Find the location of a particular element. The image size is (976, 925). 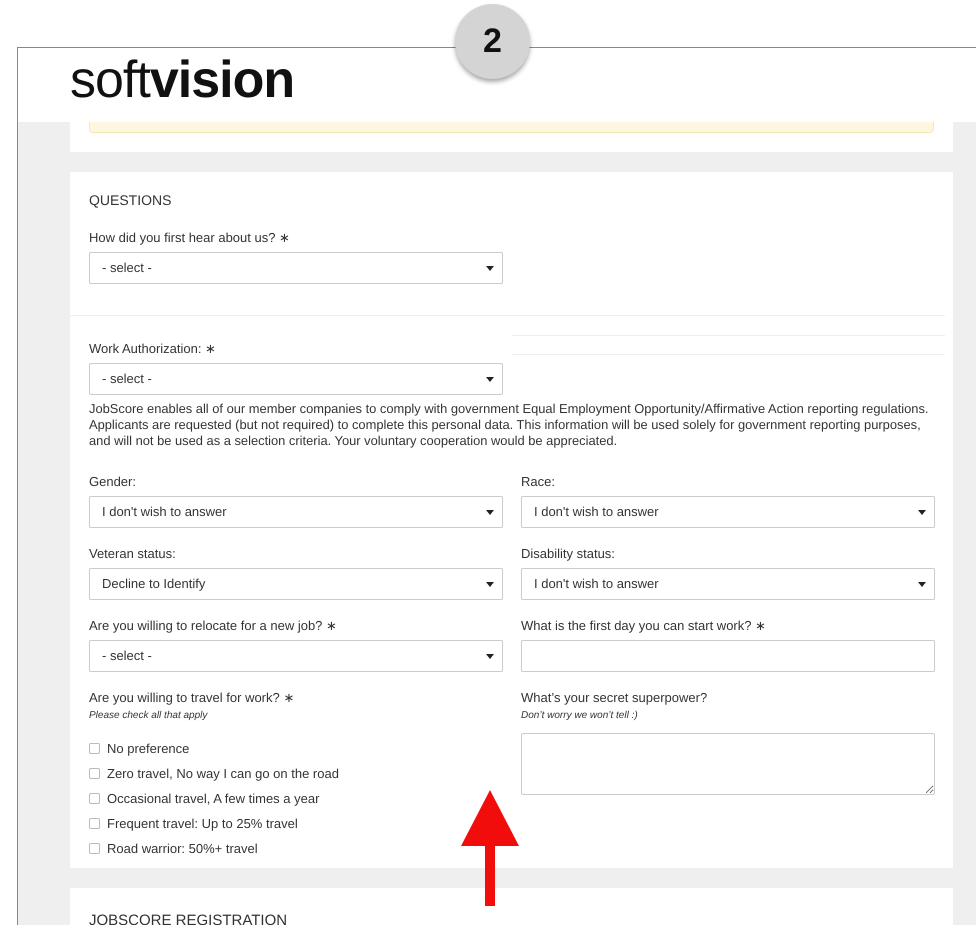

checkbox-label: Road warrior: 50%+ travel is located at coordinates (182, 849).